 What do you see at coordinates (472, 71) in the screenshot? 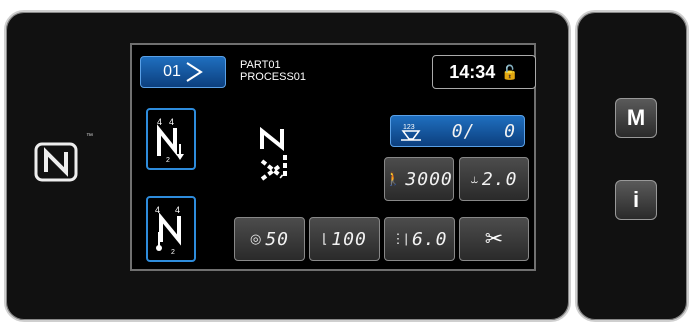
I see `time-text: 14:34` at bounding box center [472, 71].